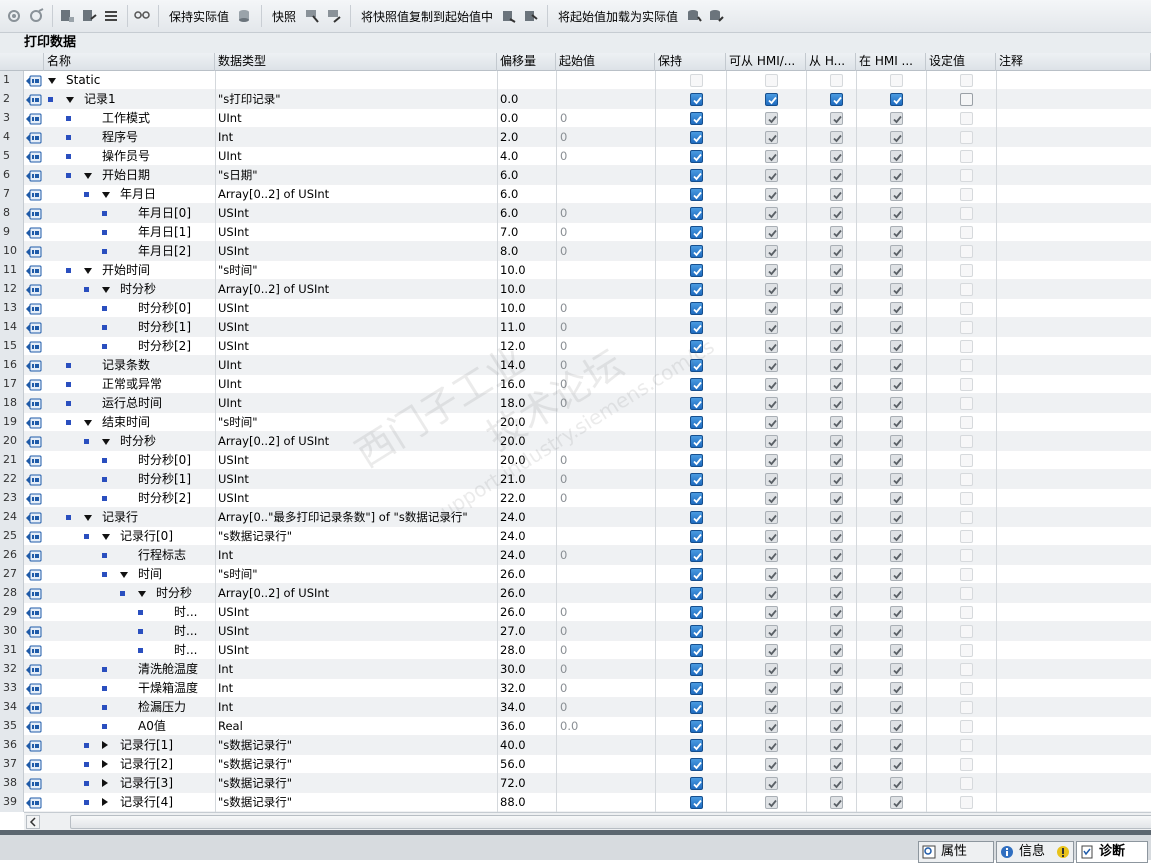  What do you see at coordinates (334, 16) in the screenshot?
I see `snapshot-load-icon` at bounding box center [334, 16].